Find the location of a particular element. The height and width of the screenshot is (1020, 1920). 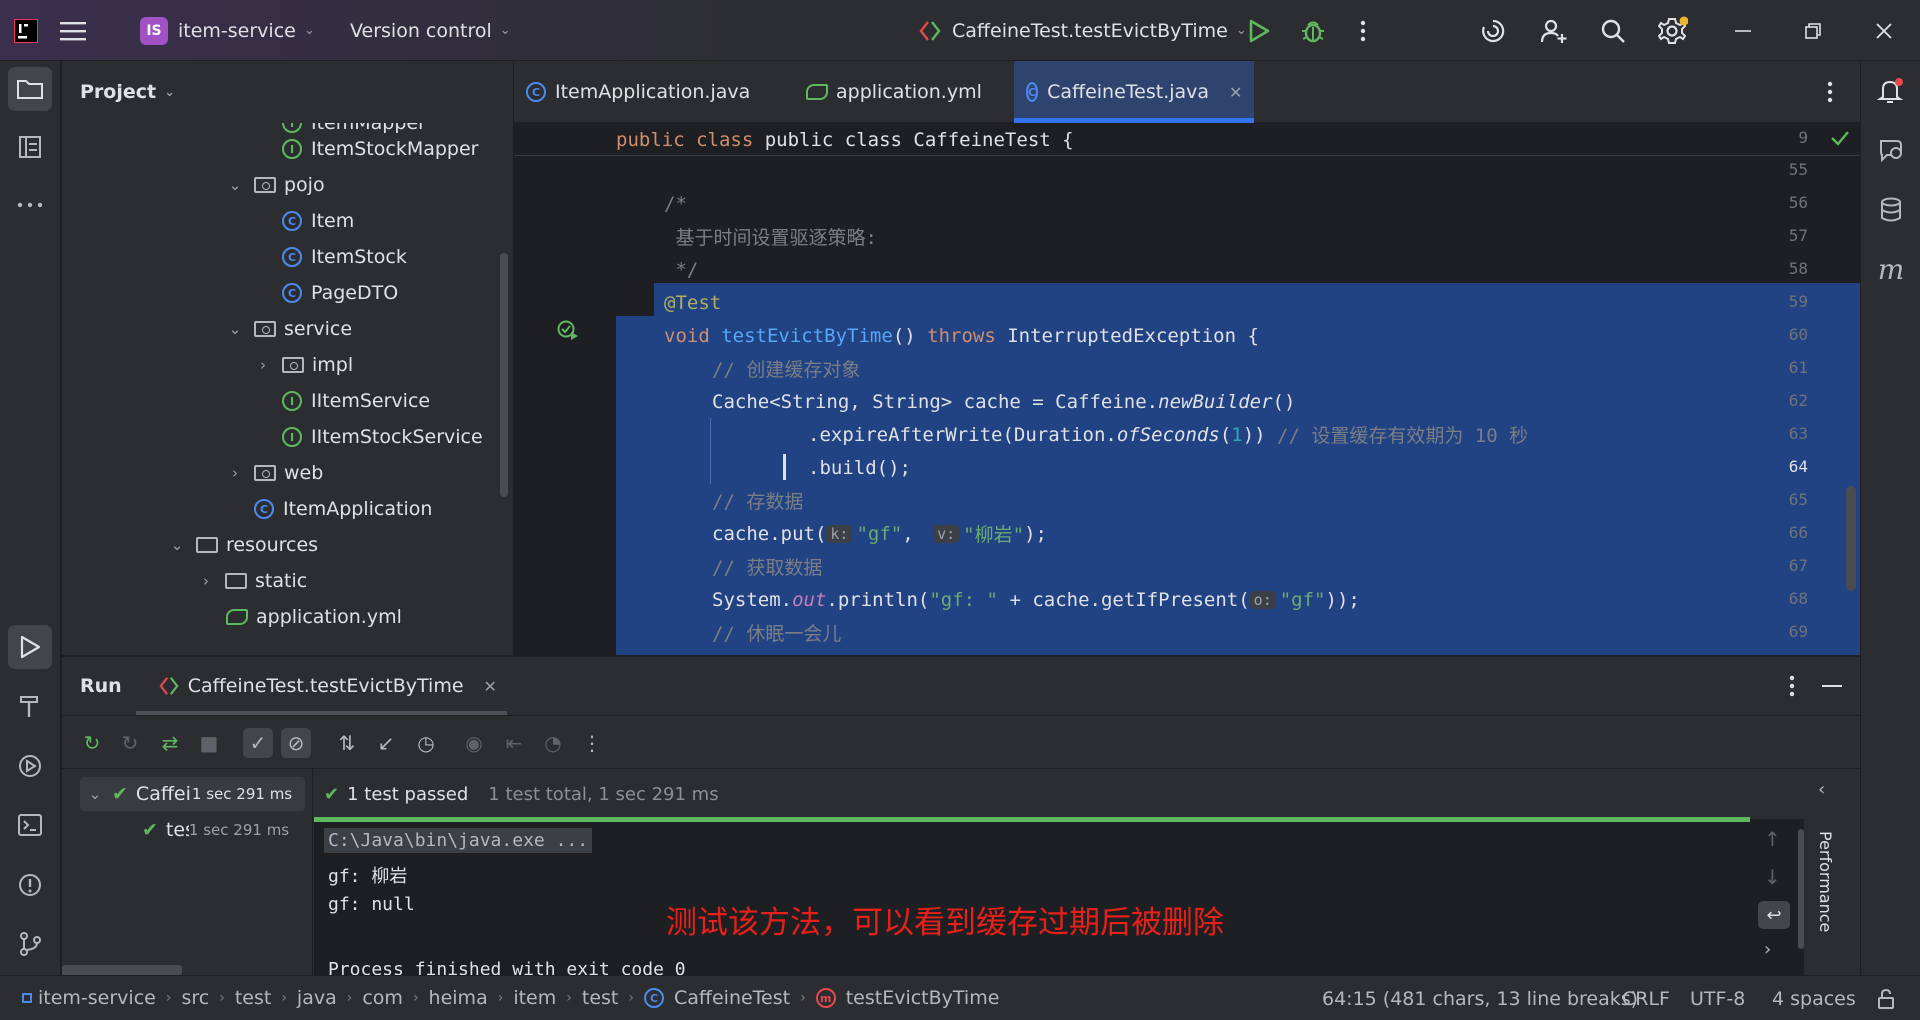

breadcrumb-item: heima is located at coordinates (458, 998).